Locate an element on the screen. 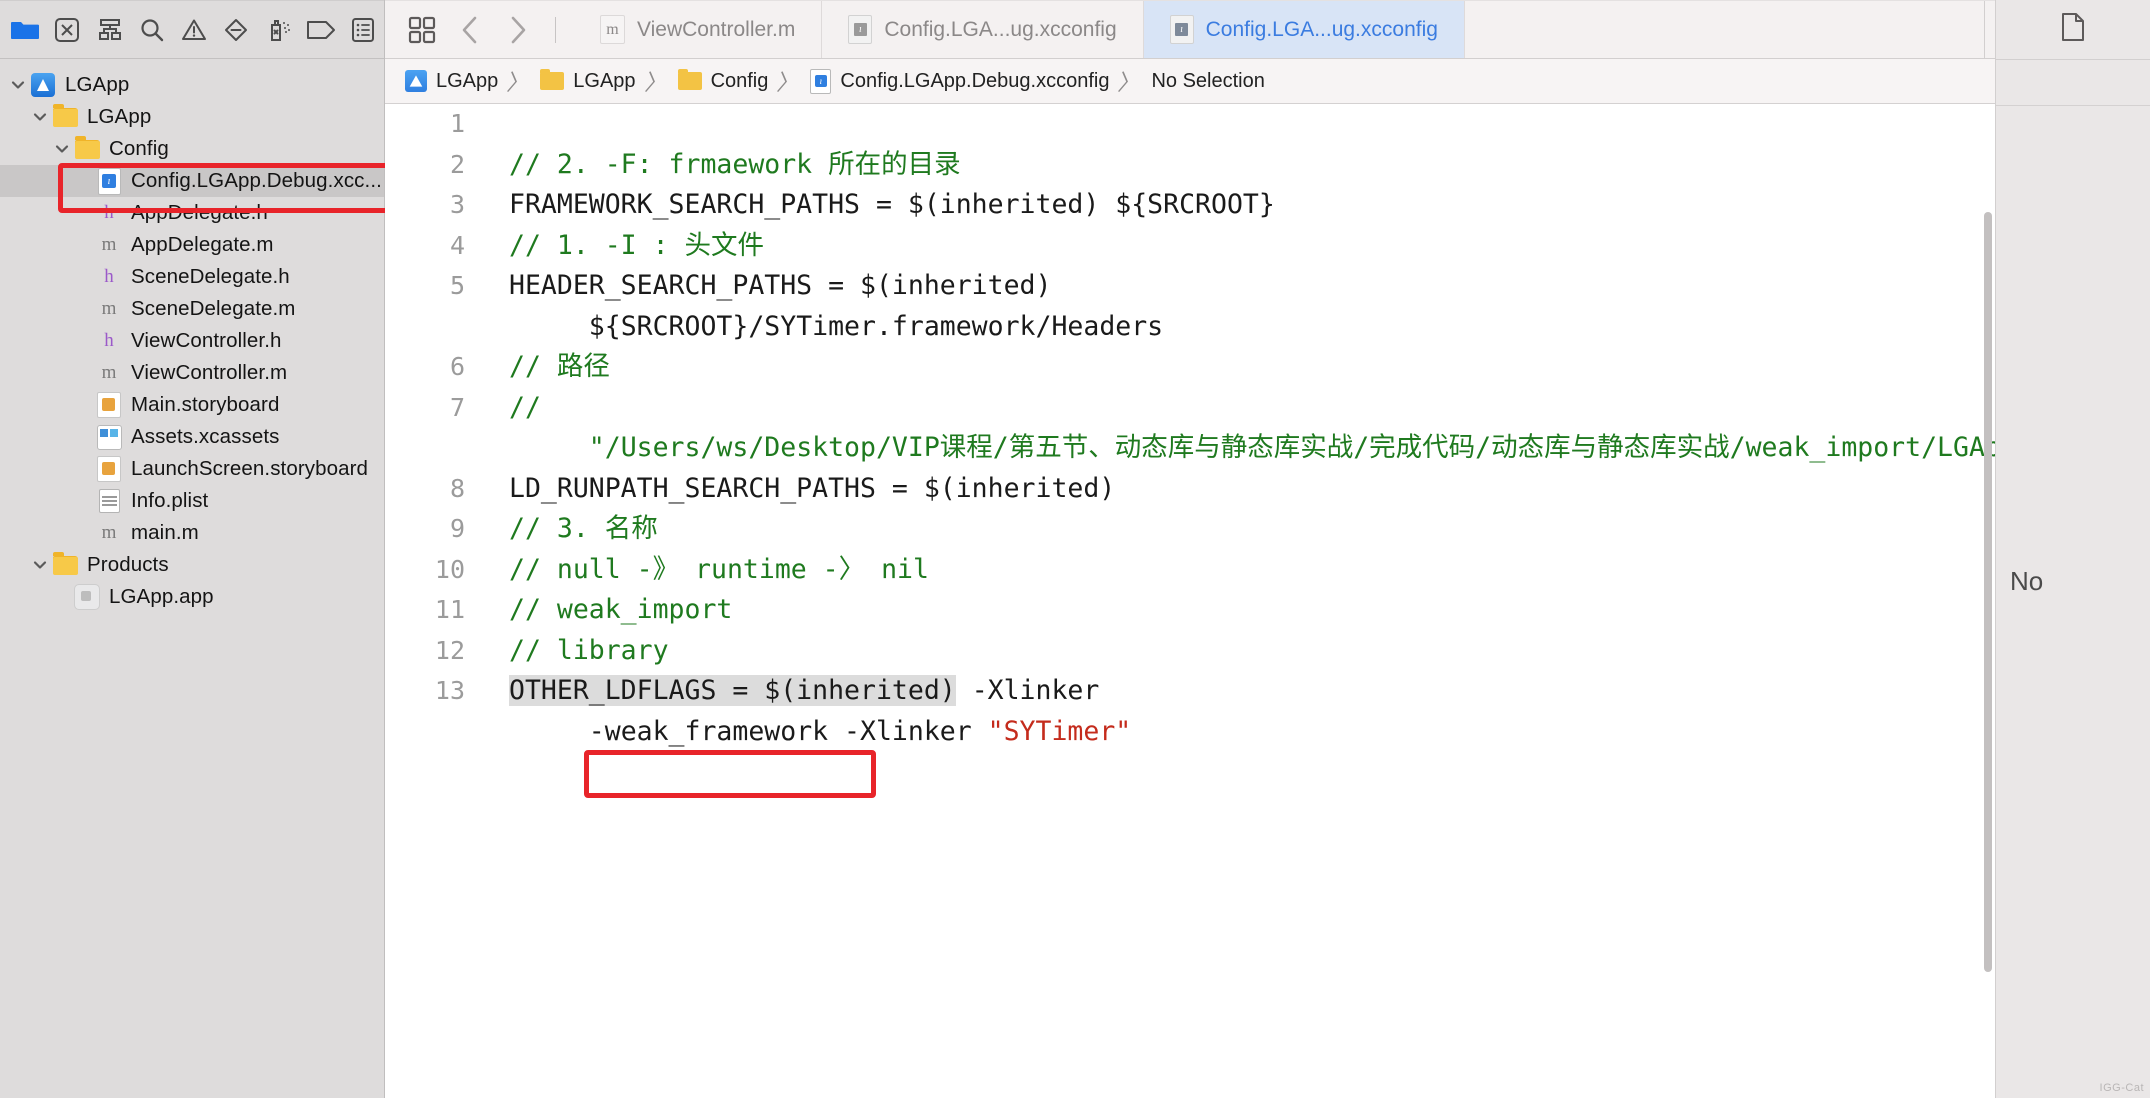 This screenshot has height=1098, width=2150. line-number: 13 is located at coordinates (449, 690).